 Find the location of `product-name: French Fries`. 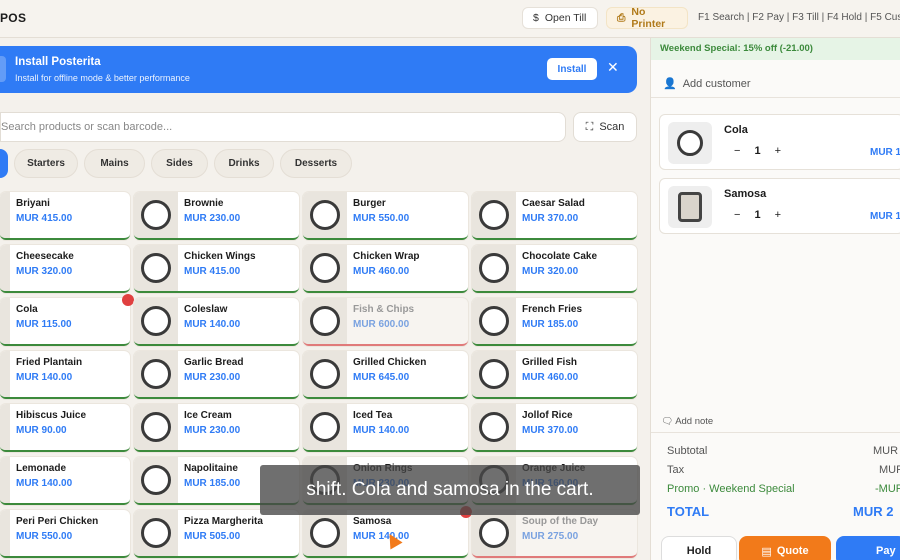

product-name: French Fries is located at coordinates (552, 309).